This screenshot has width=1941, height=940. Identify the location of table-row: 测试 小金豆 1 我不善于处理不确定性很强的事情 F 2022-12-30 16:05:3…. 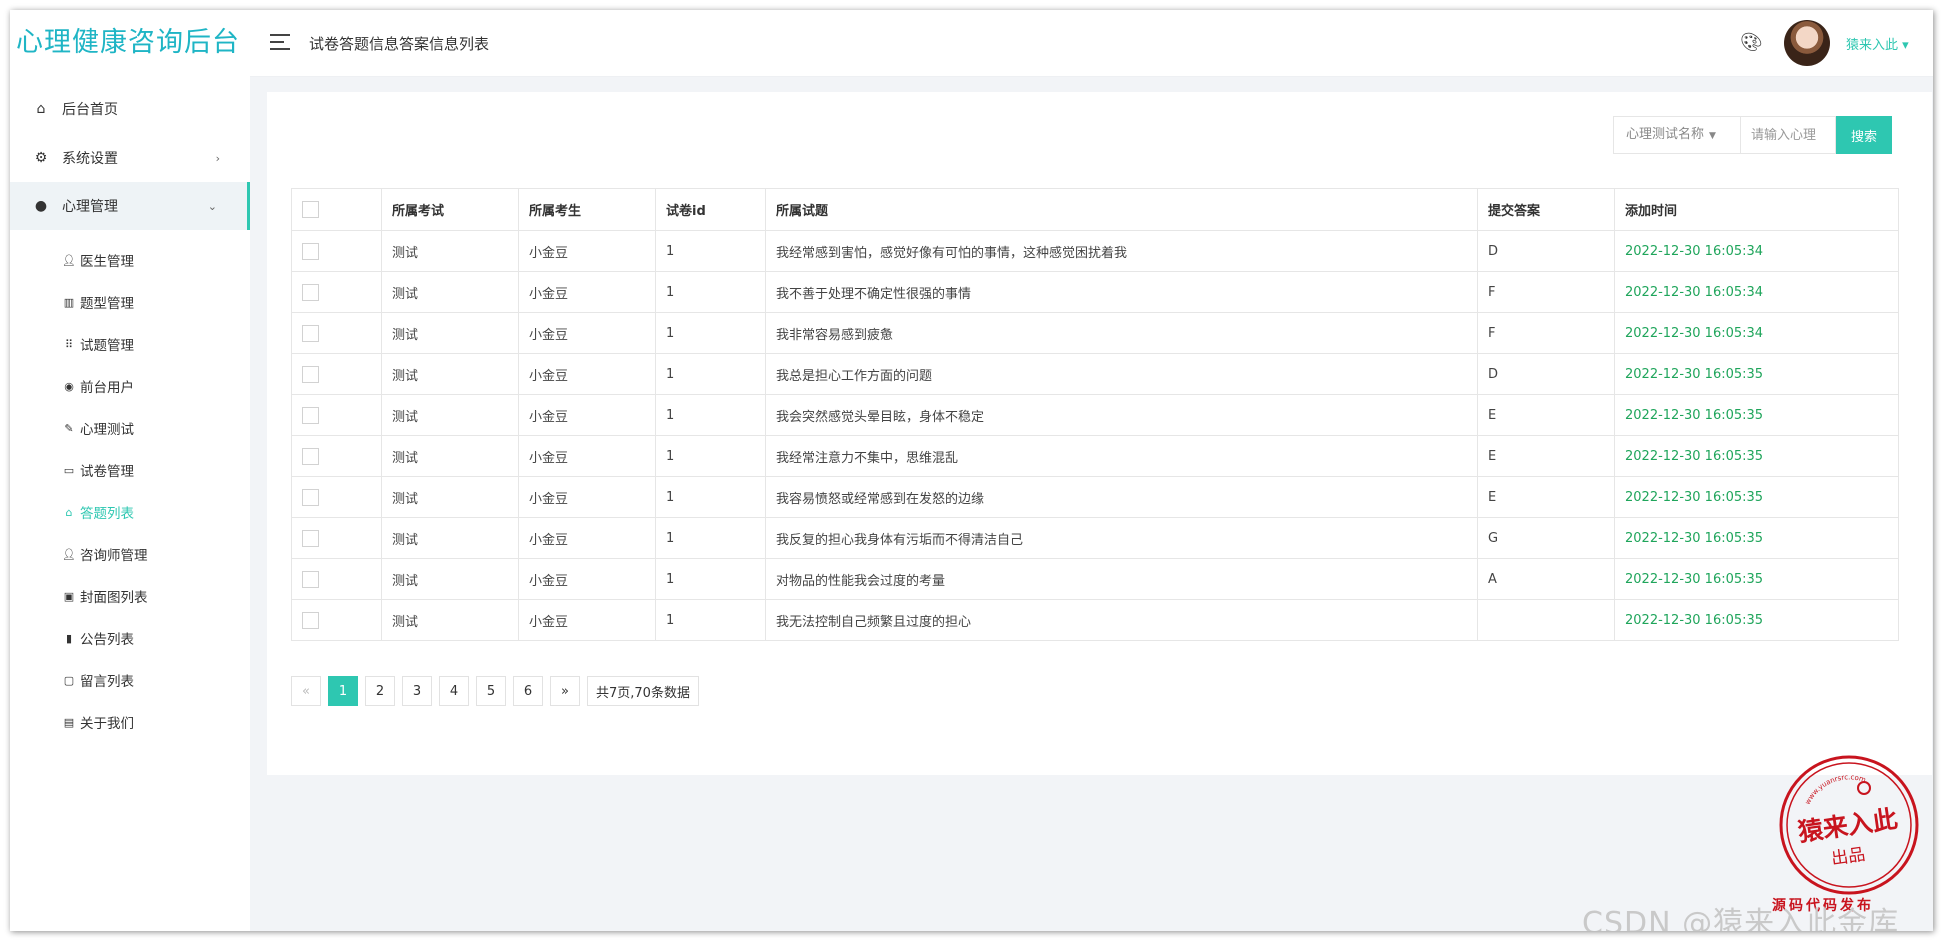
(1095, 292).